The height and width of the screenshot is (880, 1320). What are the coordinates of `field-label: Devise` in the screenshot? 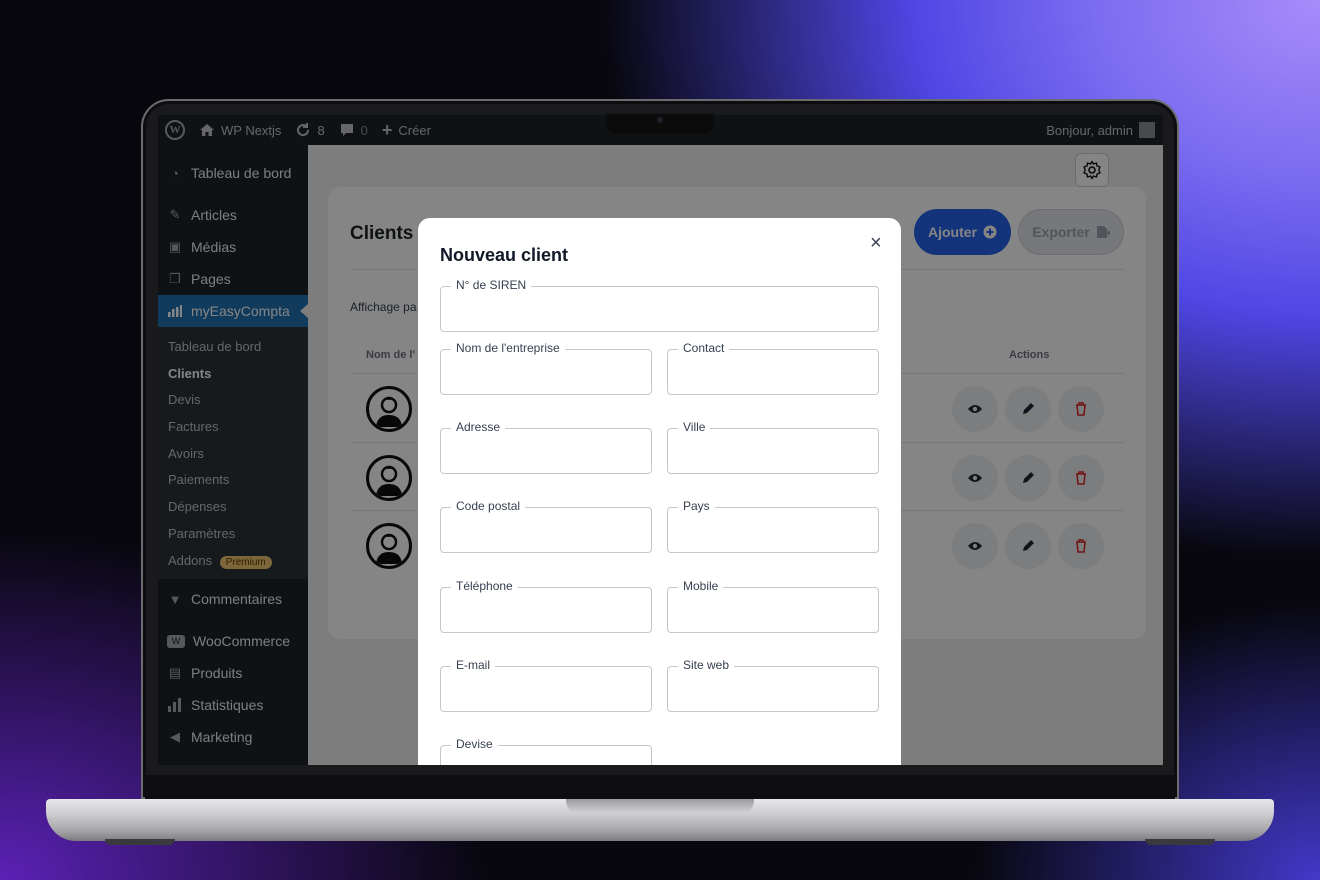 It's located at (474, 744).